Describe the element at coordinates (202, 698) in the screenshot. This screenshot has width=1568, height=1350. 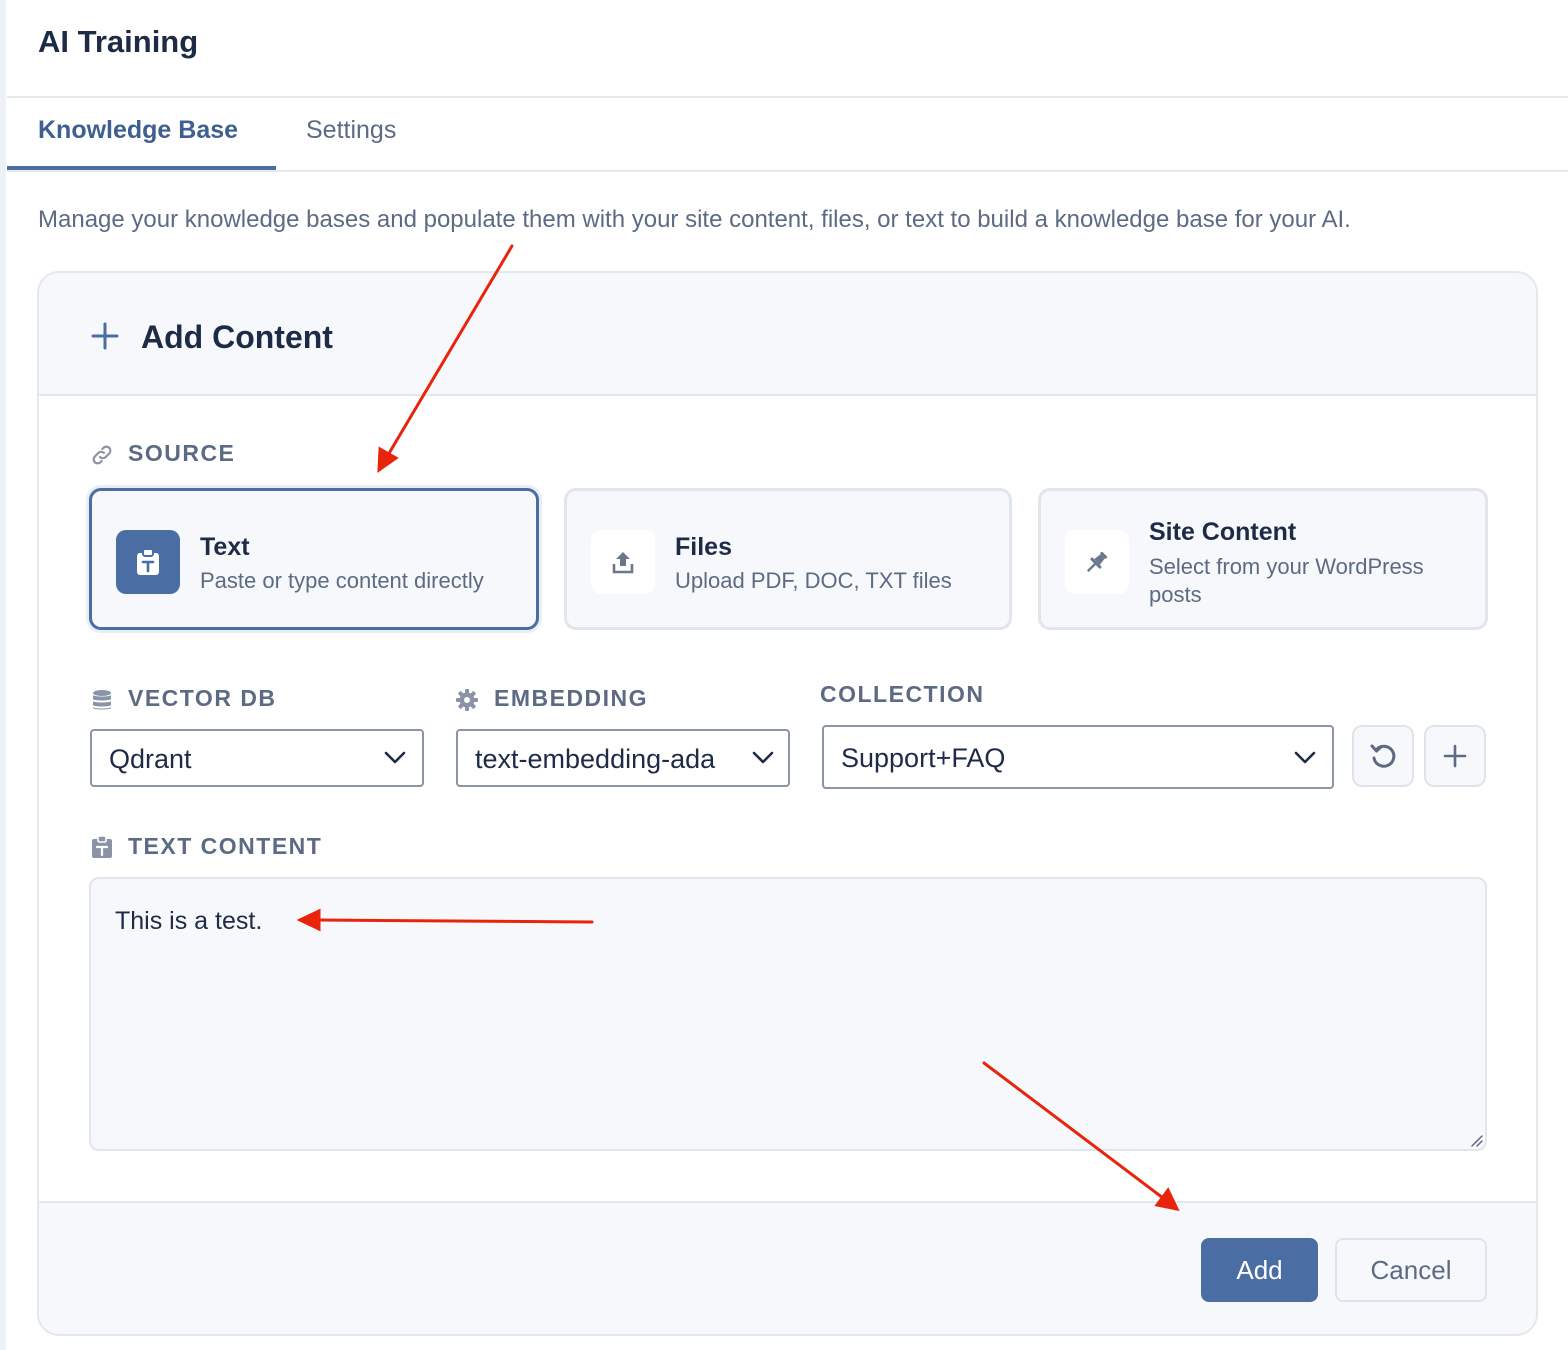
I see `vector-db-label: VECTOR DB` at that location.